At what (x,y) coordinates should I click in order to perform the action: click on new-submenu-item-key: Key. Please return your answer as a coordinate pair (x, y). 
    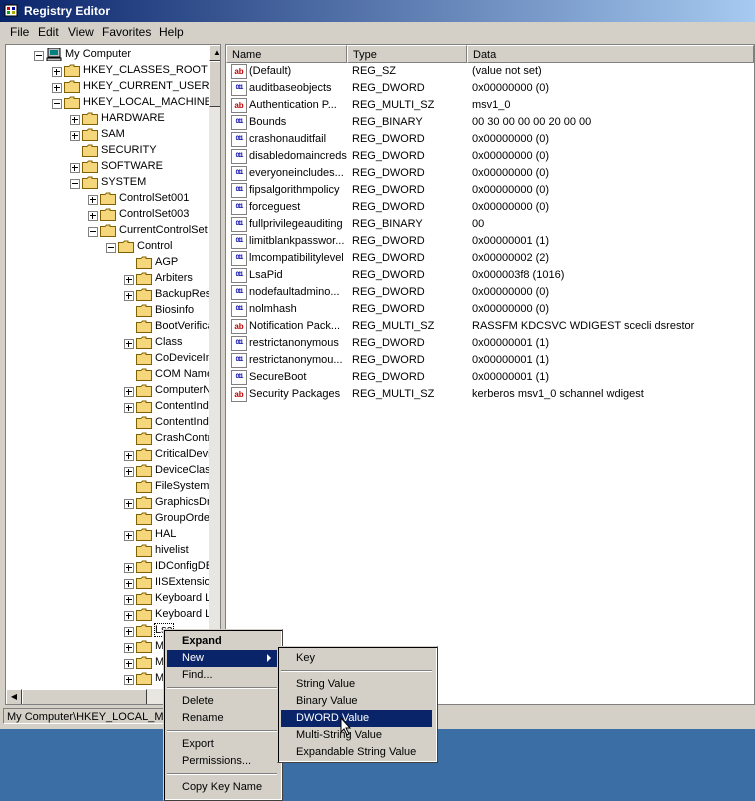
    Looking at the image, I should click on (356, 658).